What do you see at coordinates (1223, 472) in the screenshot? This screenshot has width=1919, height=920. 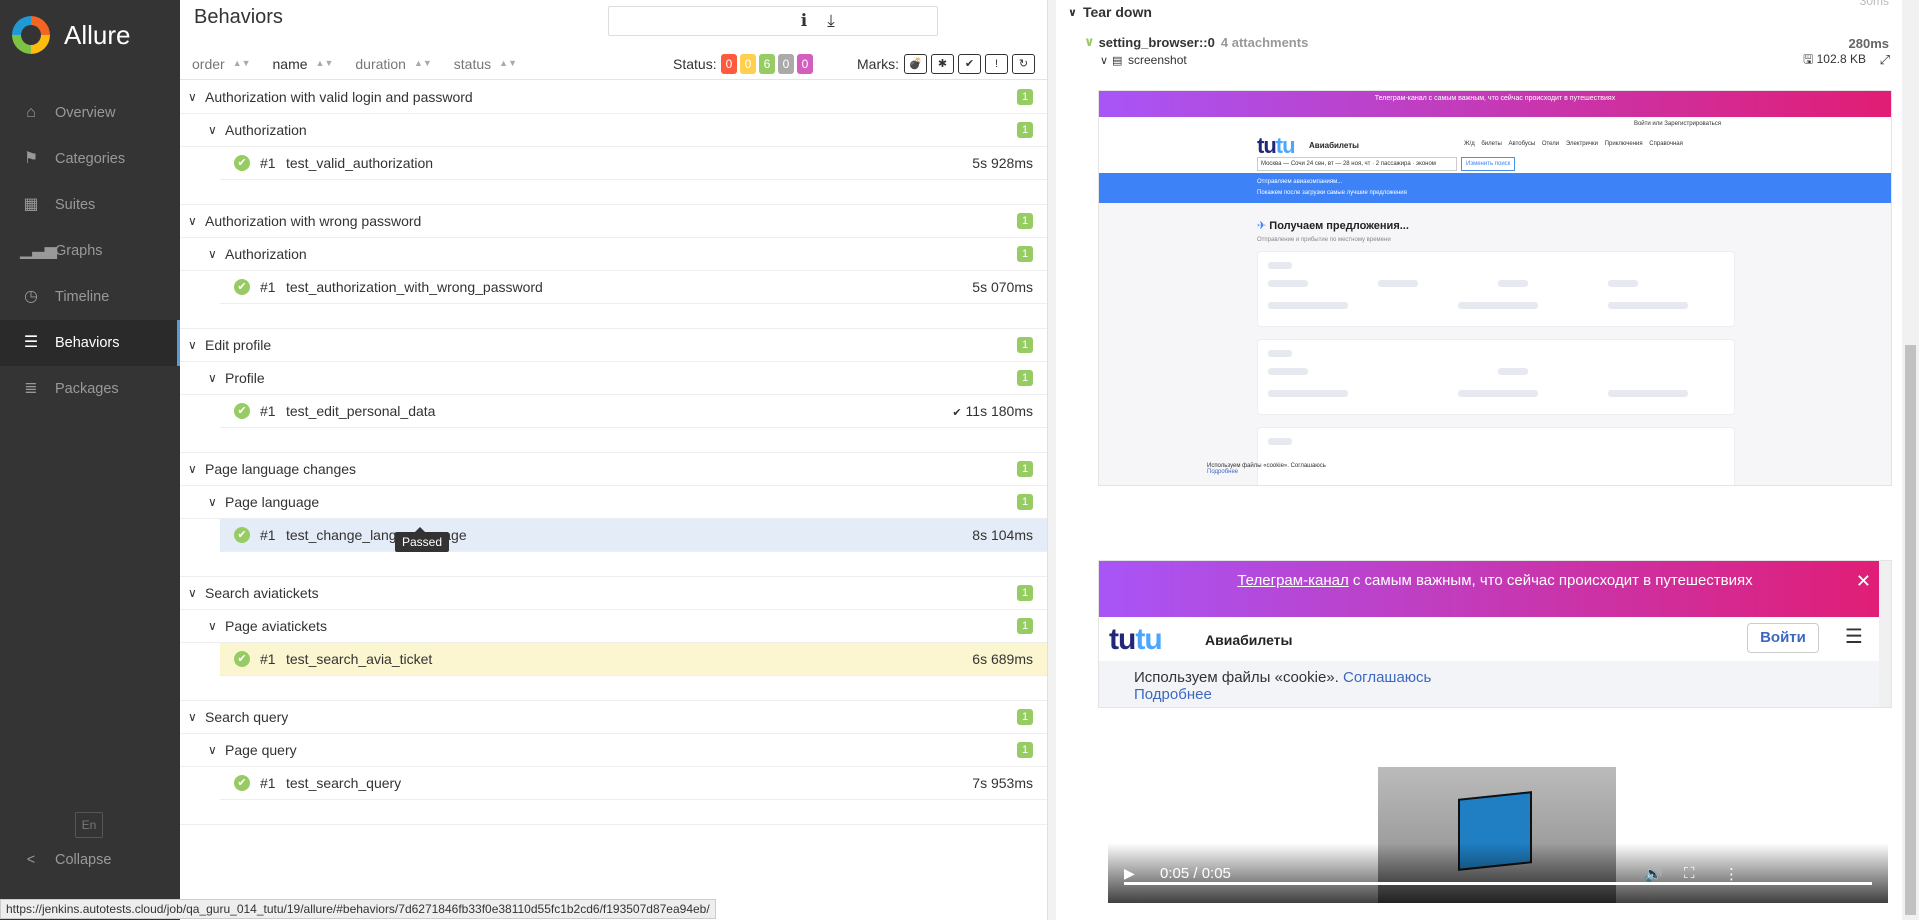 I see `screenshot-cookie-more: Подробнее` at bounding box center [1223, 472].